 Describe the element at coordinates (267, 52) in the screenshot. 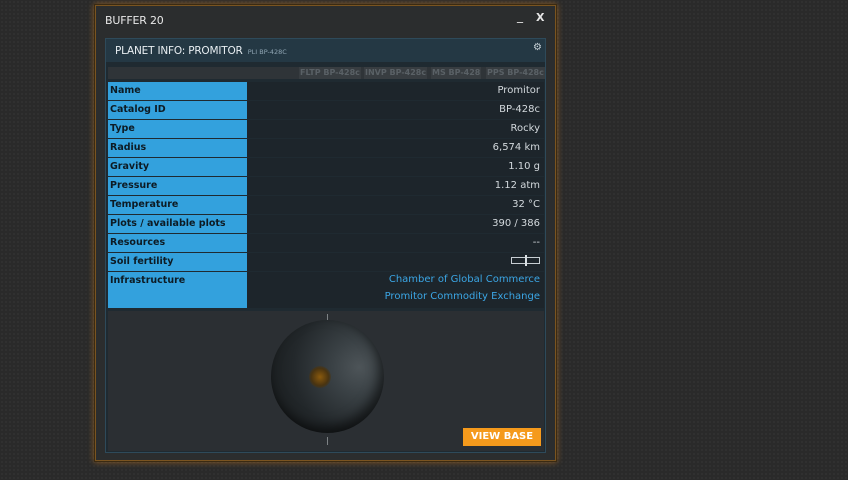

I see `panel-subtitle: PLI BP-428C` at that location.